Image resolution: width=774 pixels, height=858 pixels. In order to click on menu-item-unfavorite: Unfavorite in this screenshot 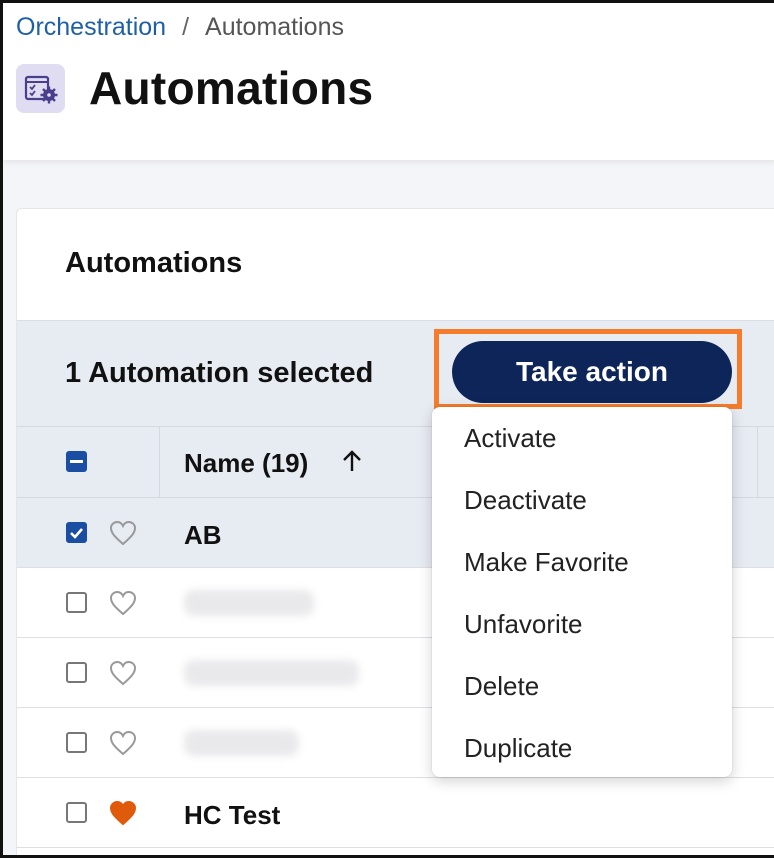, I will do `click(582, 624)`.